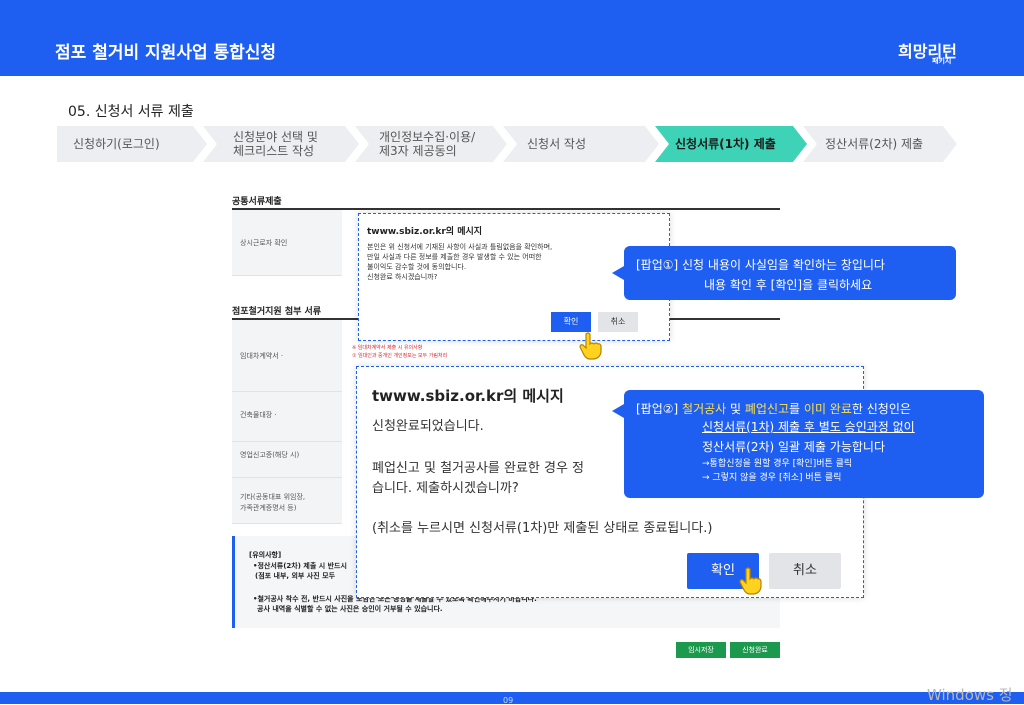 The height and width of the screenshot is (705, 1024). Describe the element at coordinates (808, 427) in the screenshot. I see `callout-text: 신청서류(1차) 제출 후 별도 승인과정 없이` at that location.